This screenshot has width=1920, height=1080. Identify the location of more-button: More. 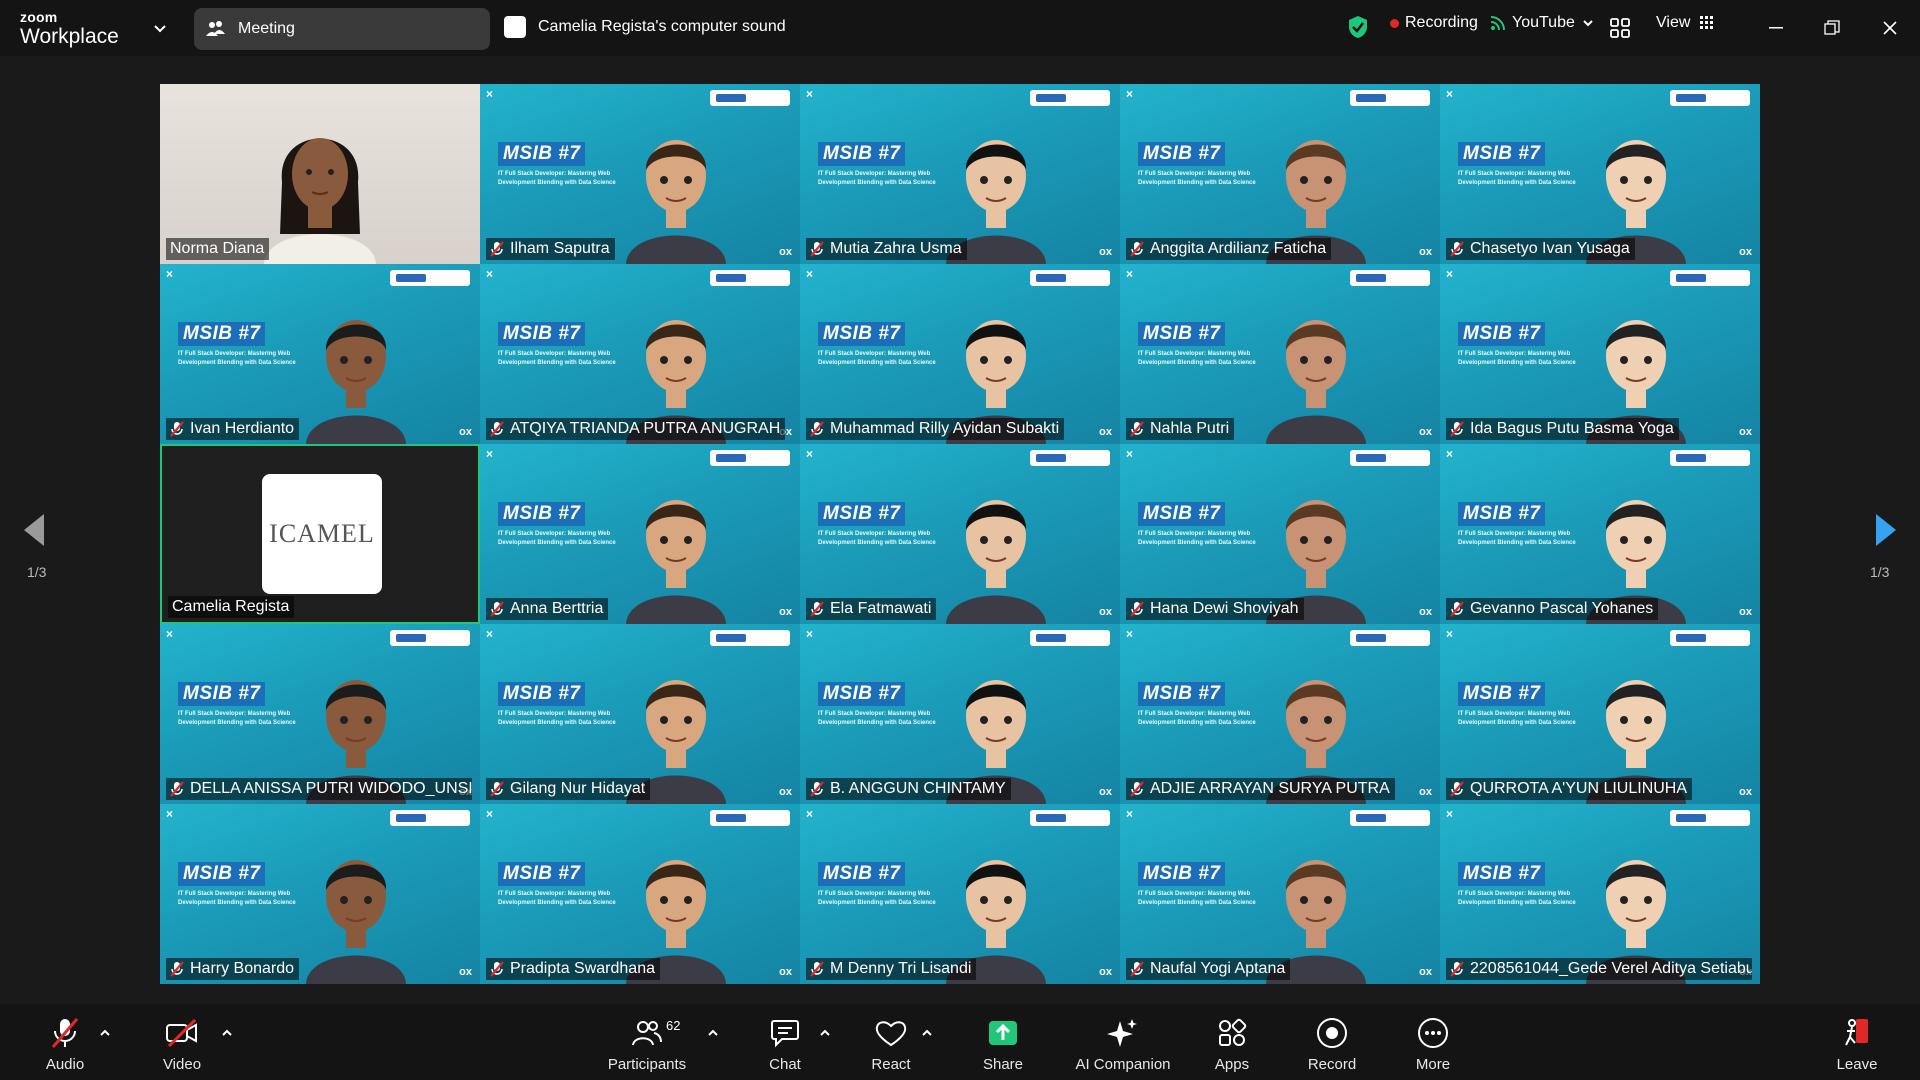
(1433, 1044).